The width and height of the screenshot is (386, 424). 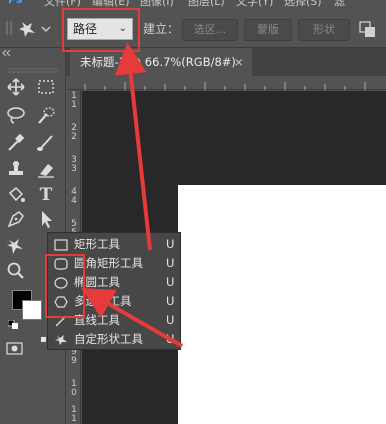 I want to click on arrow-to-shape-icons, so click(x=132, y=318).